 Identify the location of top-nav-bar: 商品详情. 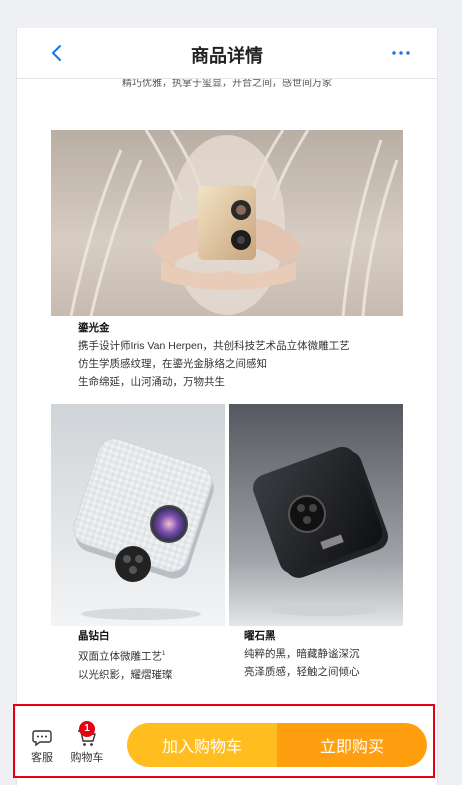
(227, 53).